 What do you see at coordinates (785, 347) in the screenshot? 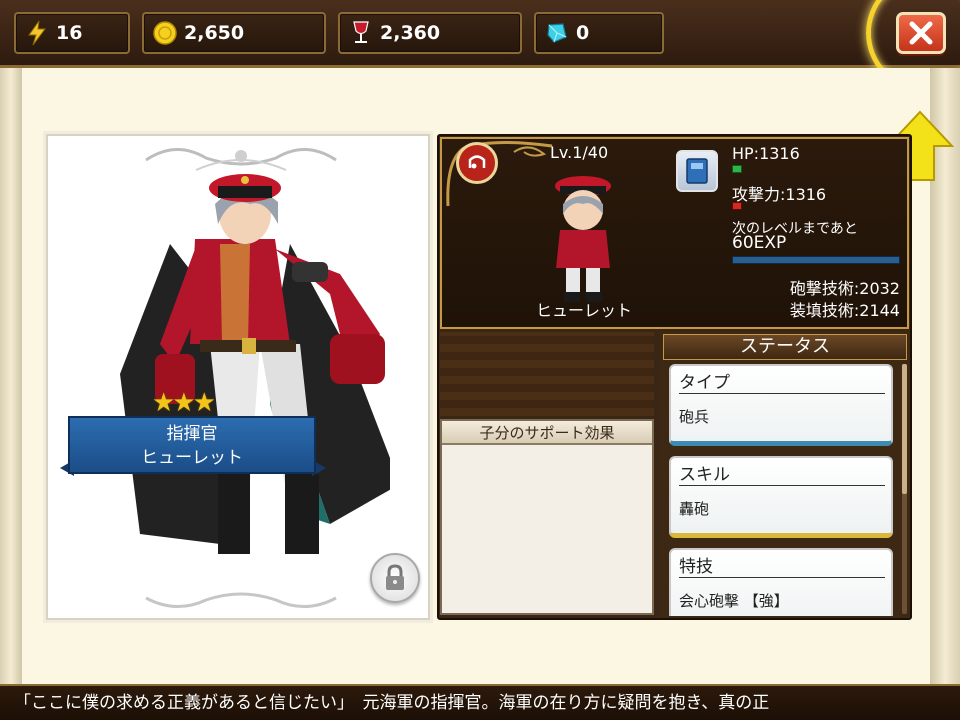
I see `status-header: ステータス` at bounding box center [785, 347].